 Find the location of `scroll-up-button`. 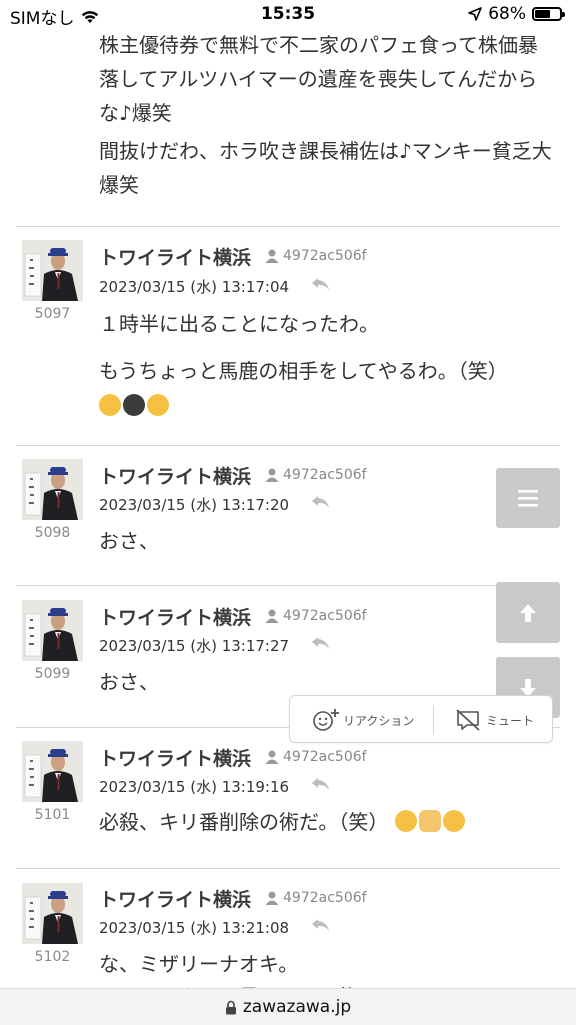

scroll-up-button is located at coordinates (528, 612).